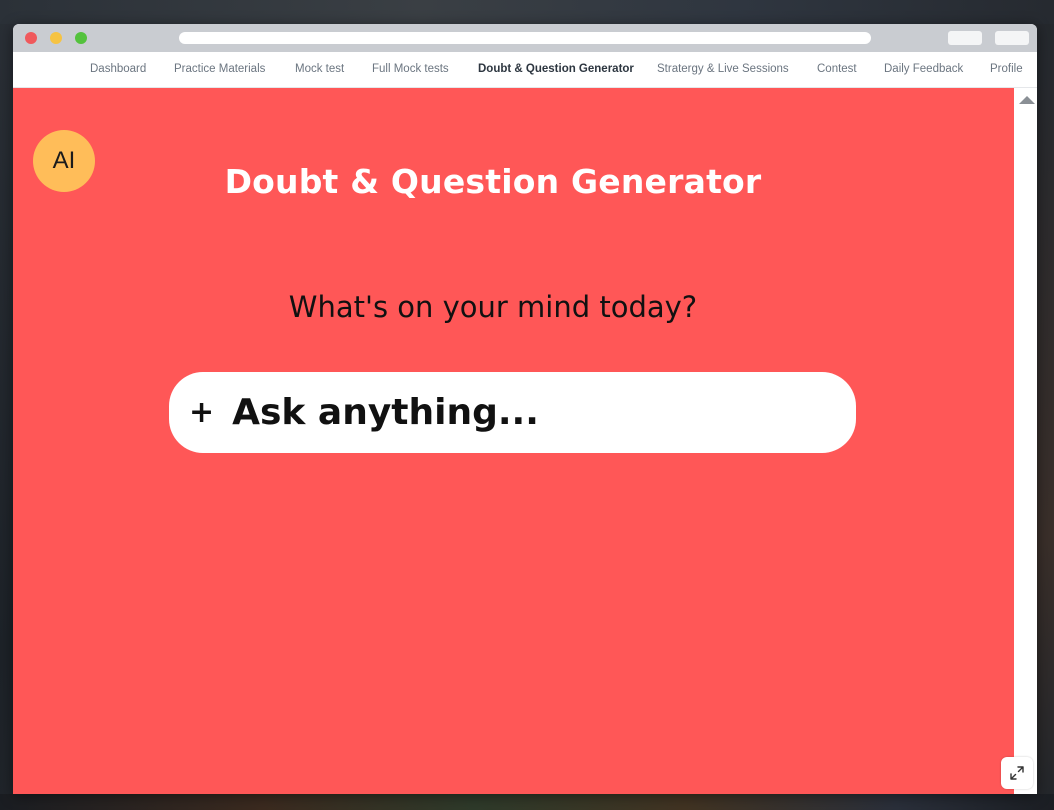 The width and height of the screenshot is (1054, 810). I want to click on expand-icon, so click(1017, 773).